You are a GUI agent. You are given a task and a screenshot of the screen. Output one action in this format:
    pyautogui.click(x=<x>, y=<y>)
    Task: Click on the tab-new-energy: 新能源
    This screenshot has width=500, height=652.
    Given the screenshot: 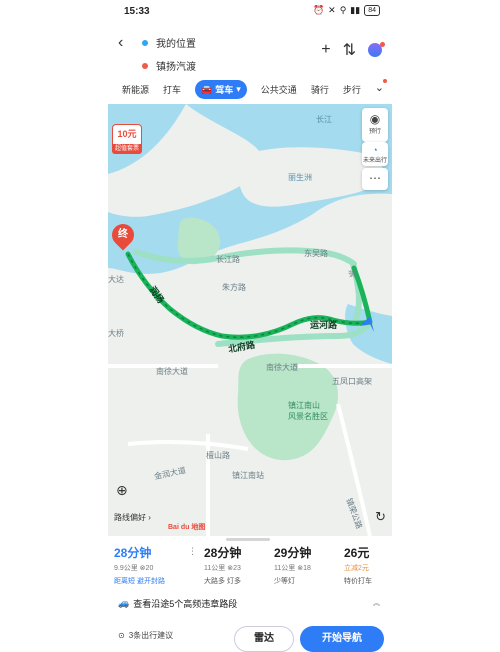 What is the action you would take?
    pyautogui.click(x=135, y=89)
    